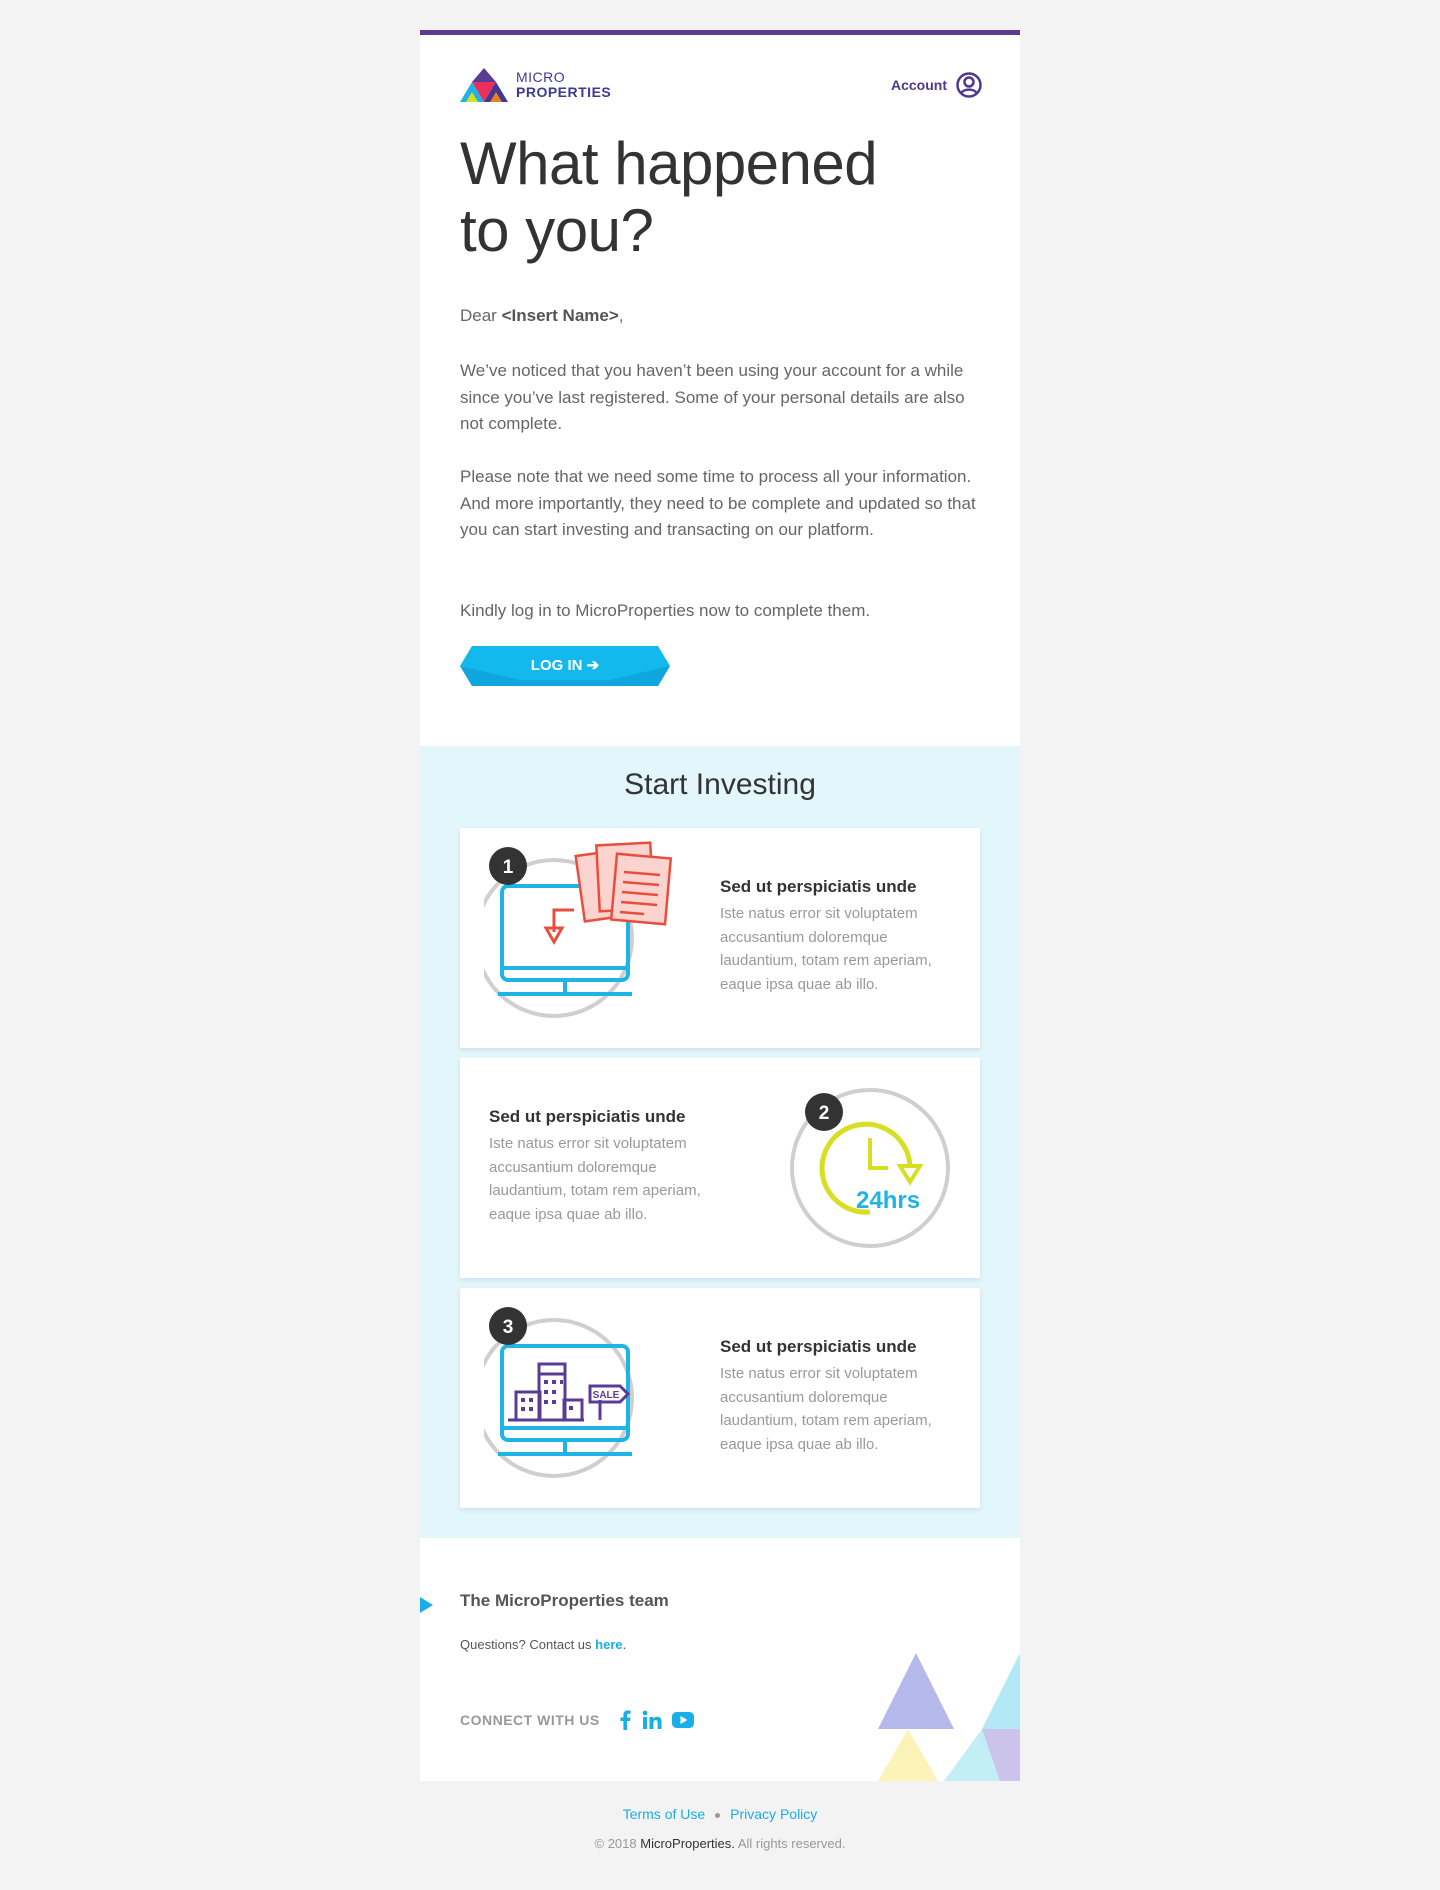 Image resolution: width=1440 pixels, height=1890 pixels. I want to click on headline-line-2: to you?, so click(557, 230).